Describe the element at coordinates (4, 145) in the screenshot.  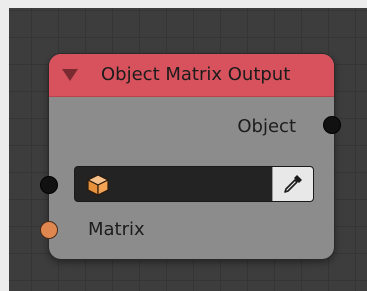
I see `window-frame-left` at that location.